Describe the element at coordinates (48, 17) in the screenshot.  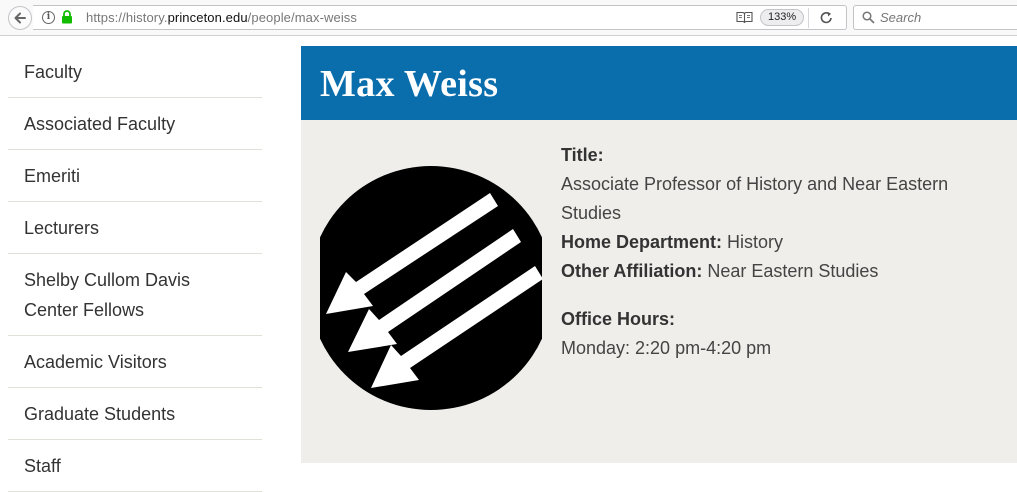
I see `info-icon: i` at that location.